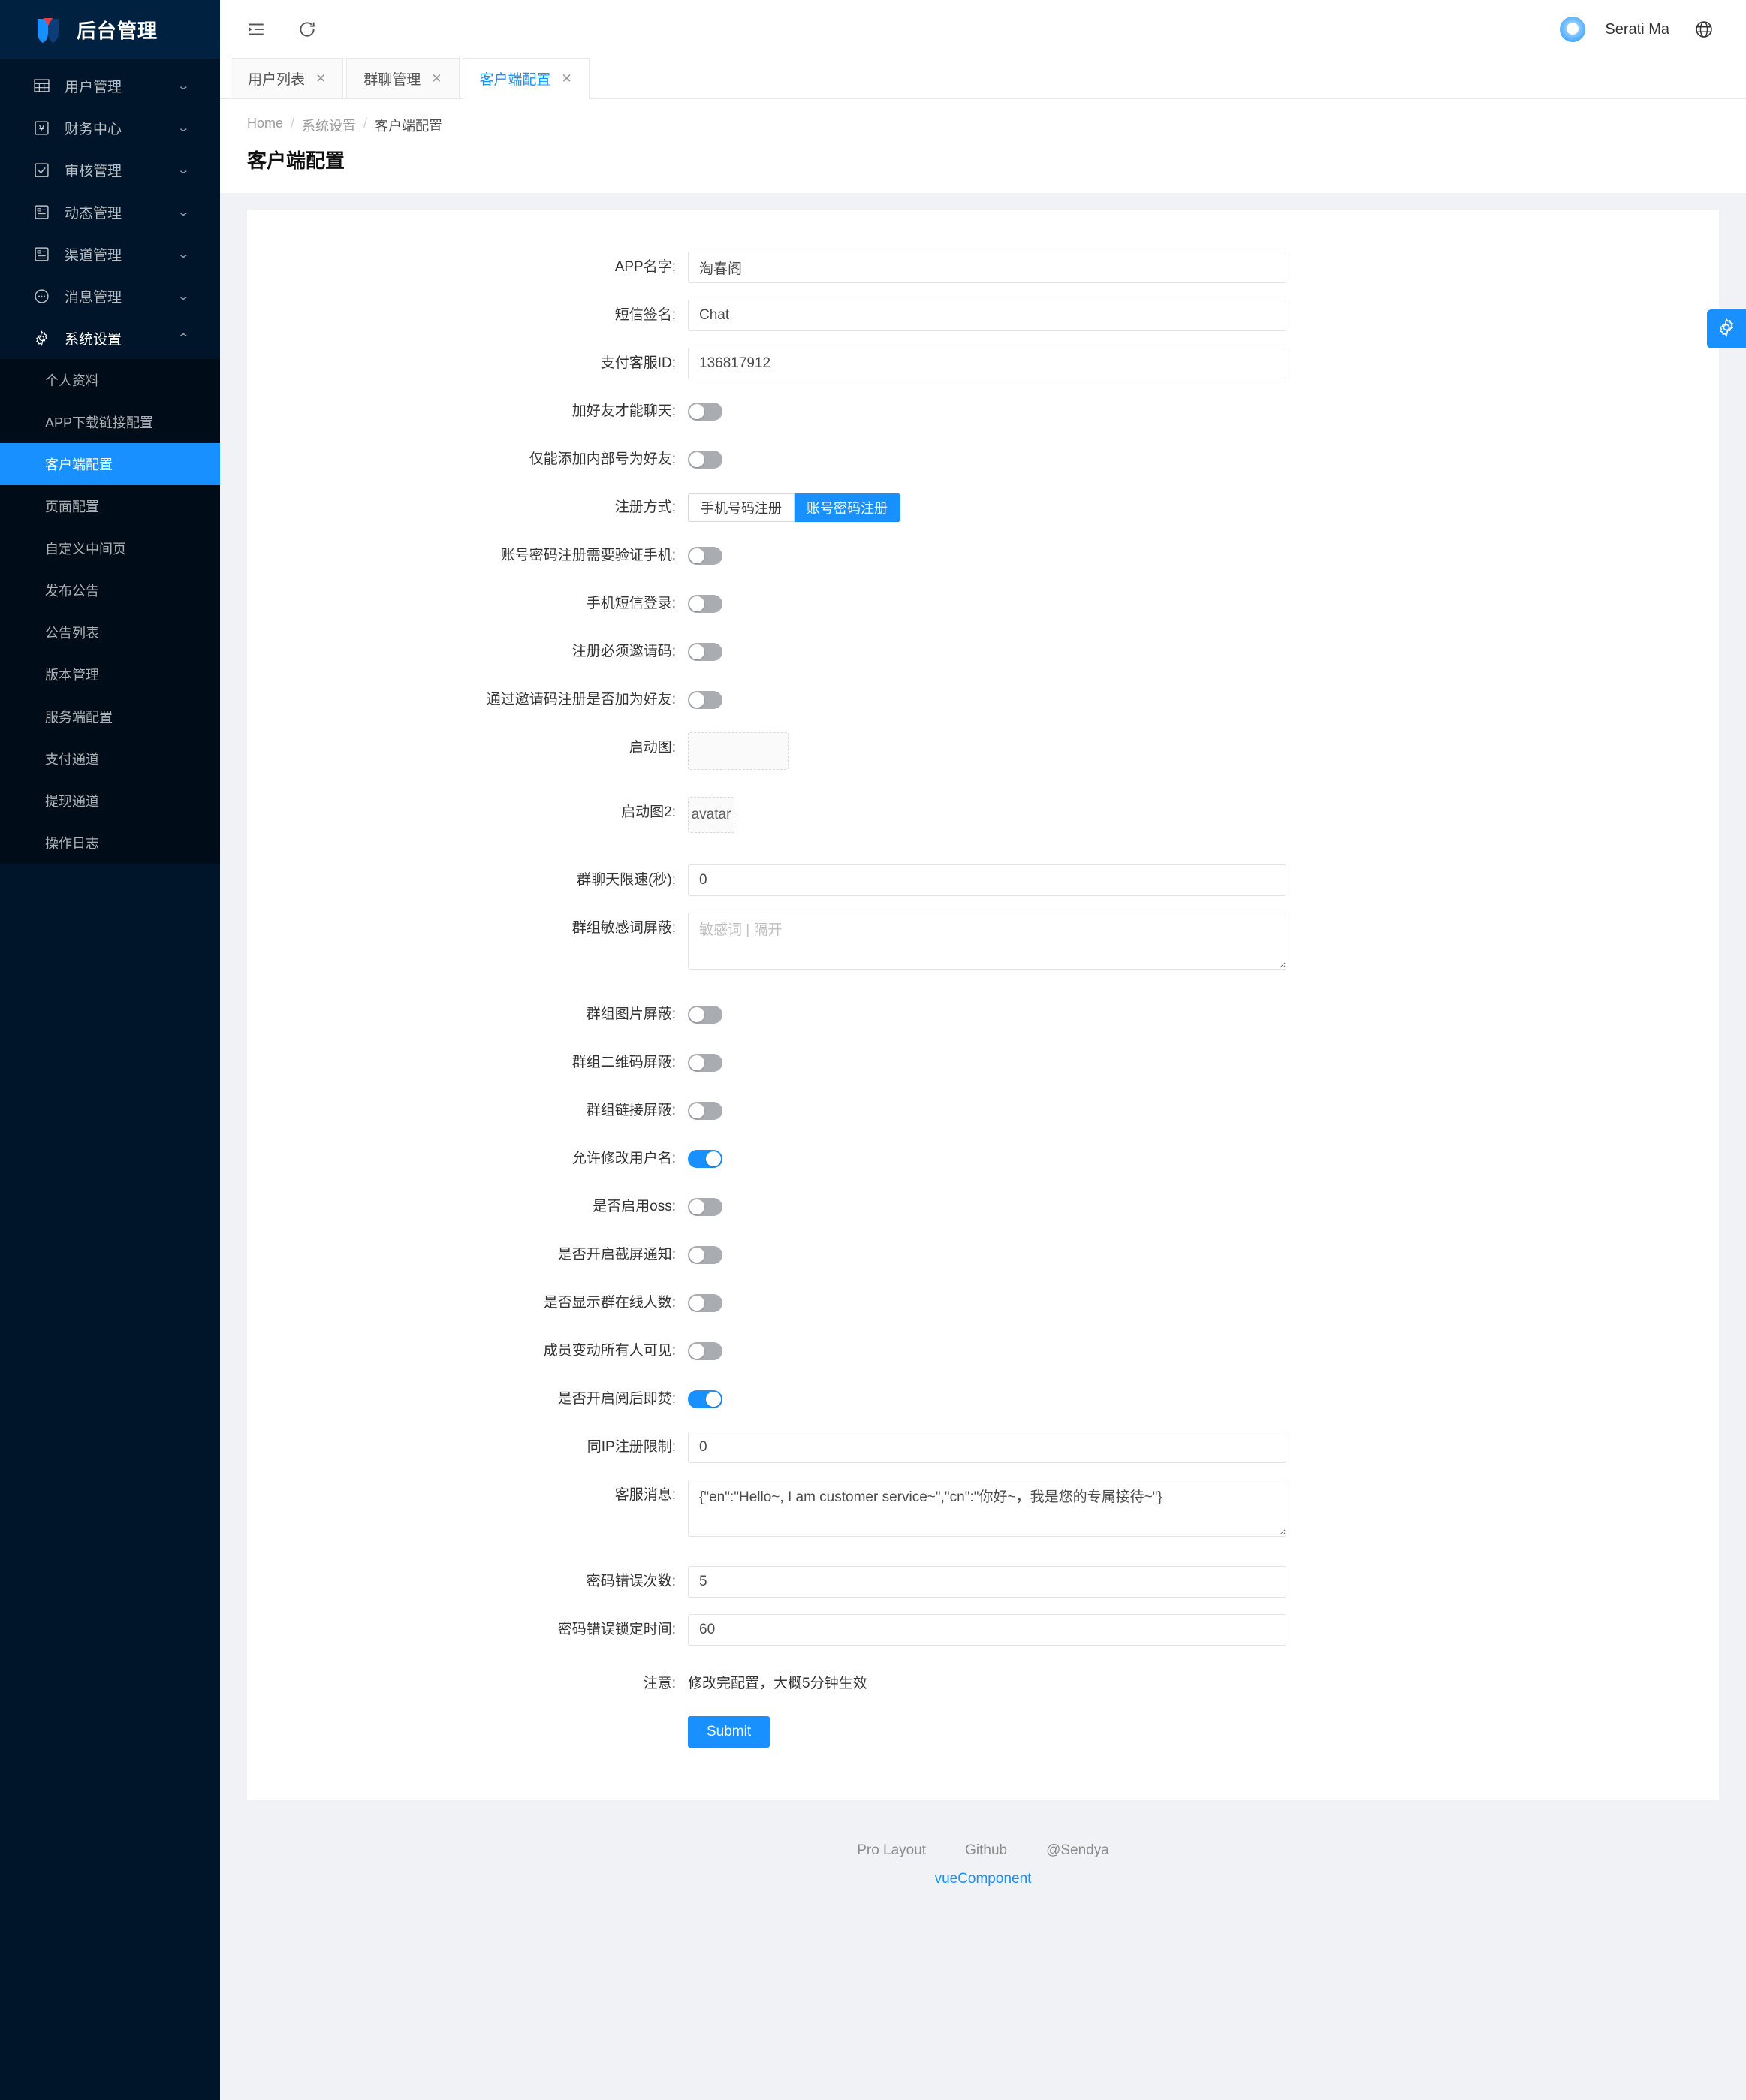  I want to click on field-label: 是否开启截屏通知:, so click(616, 1255).